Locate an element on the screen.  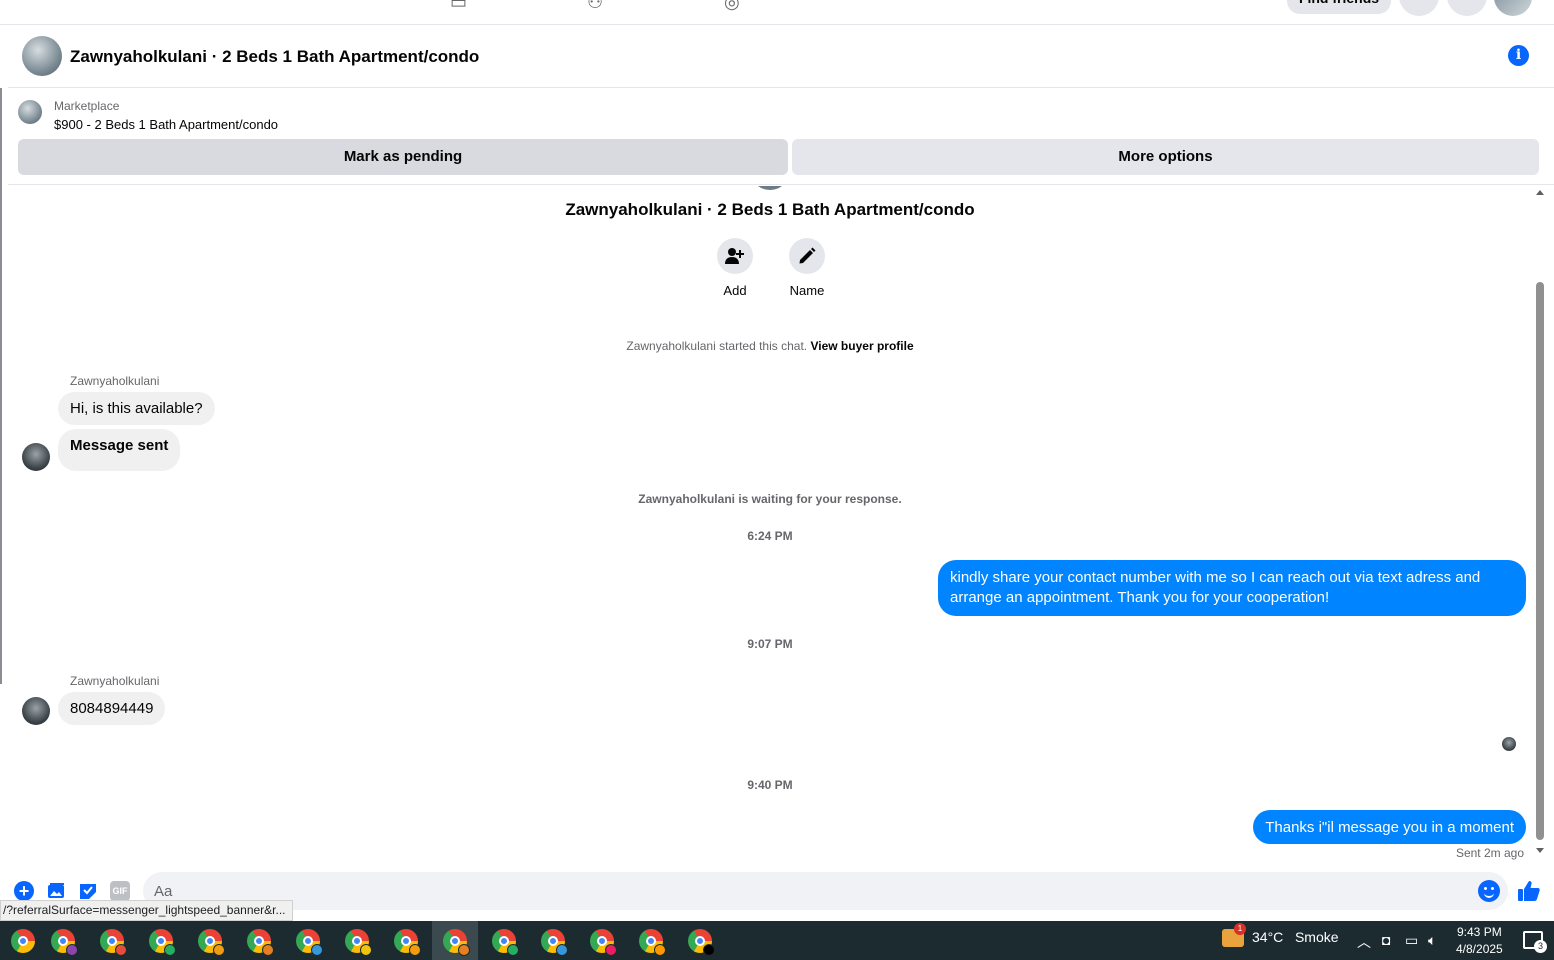
add-person-icon is located at coordinates (735, 256).